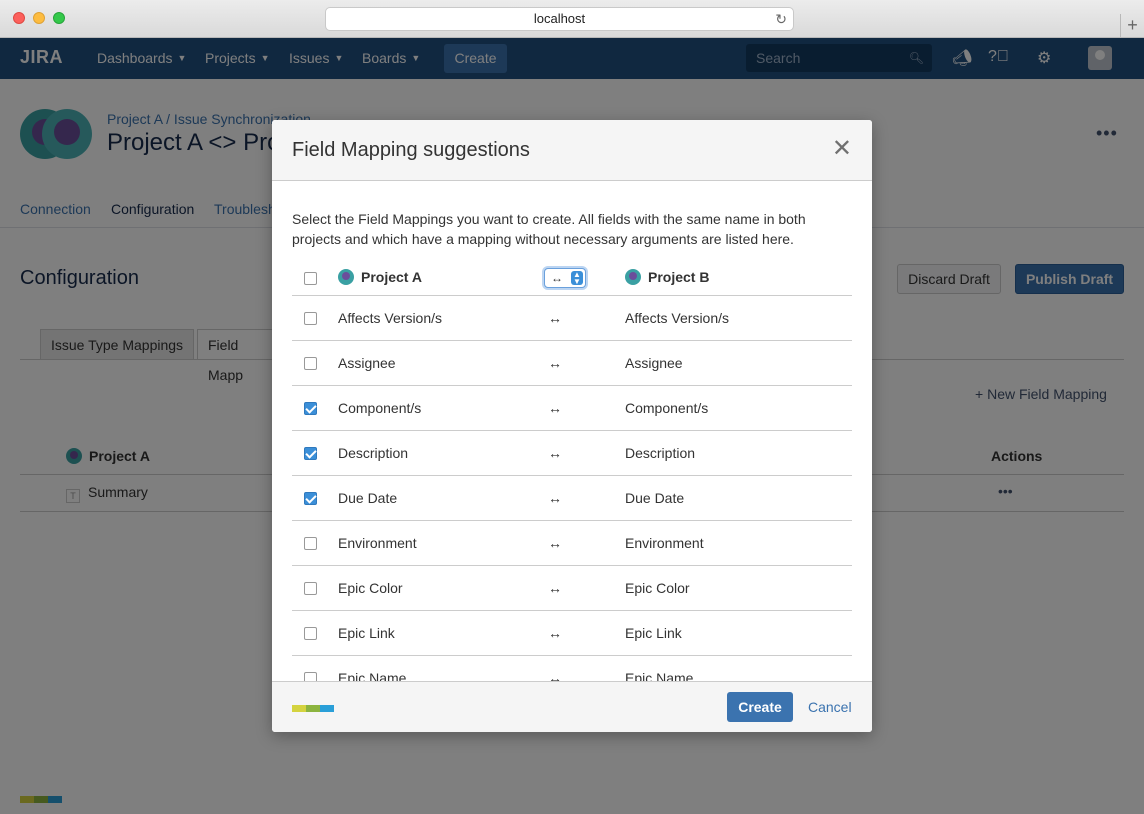 This screenshot has width=1144, height=814. What do you see at coordinates (572, 543) in the screenshot?
I see `list-item: Environment ↔ Environment` at bounding box center [572, 543].